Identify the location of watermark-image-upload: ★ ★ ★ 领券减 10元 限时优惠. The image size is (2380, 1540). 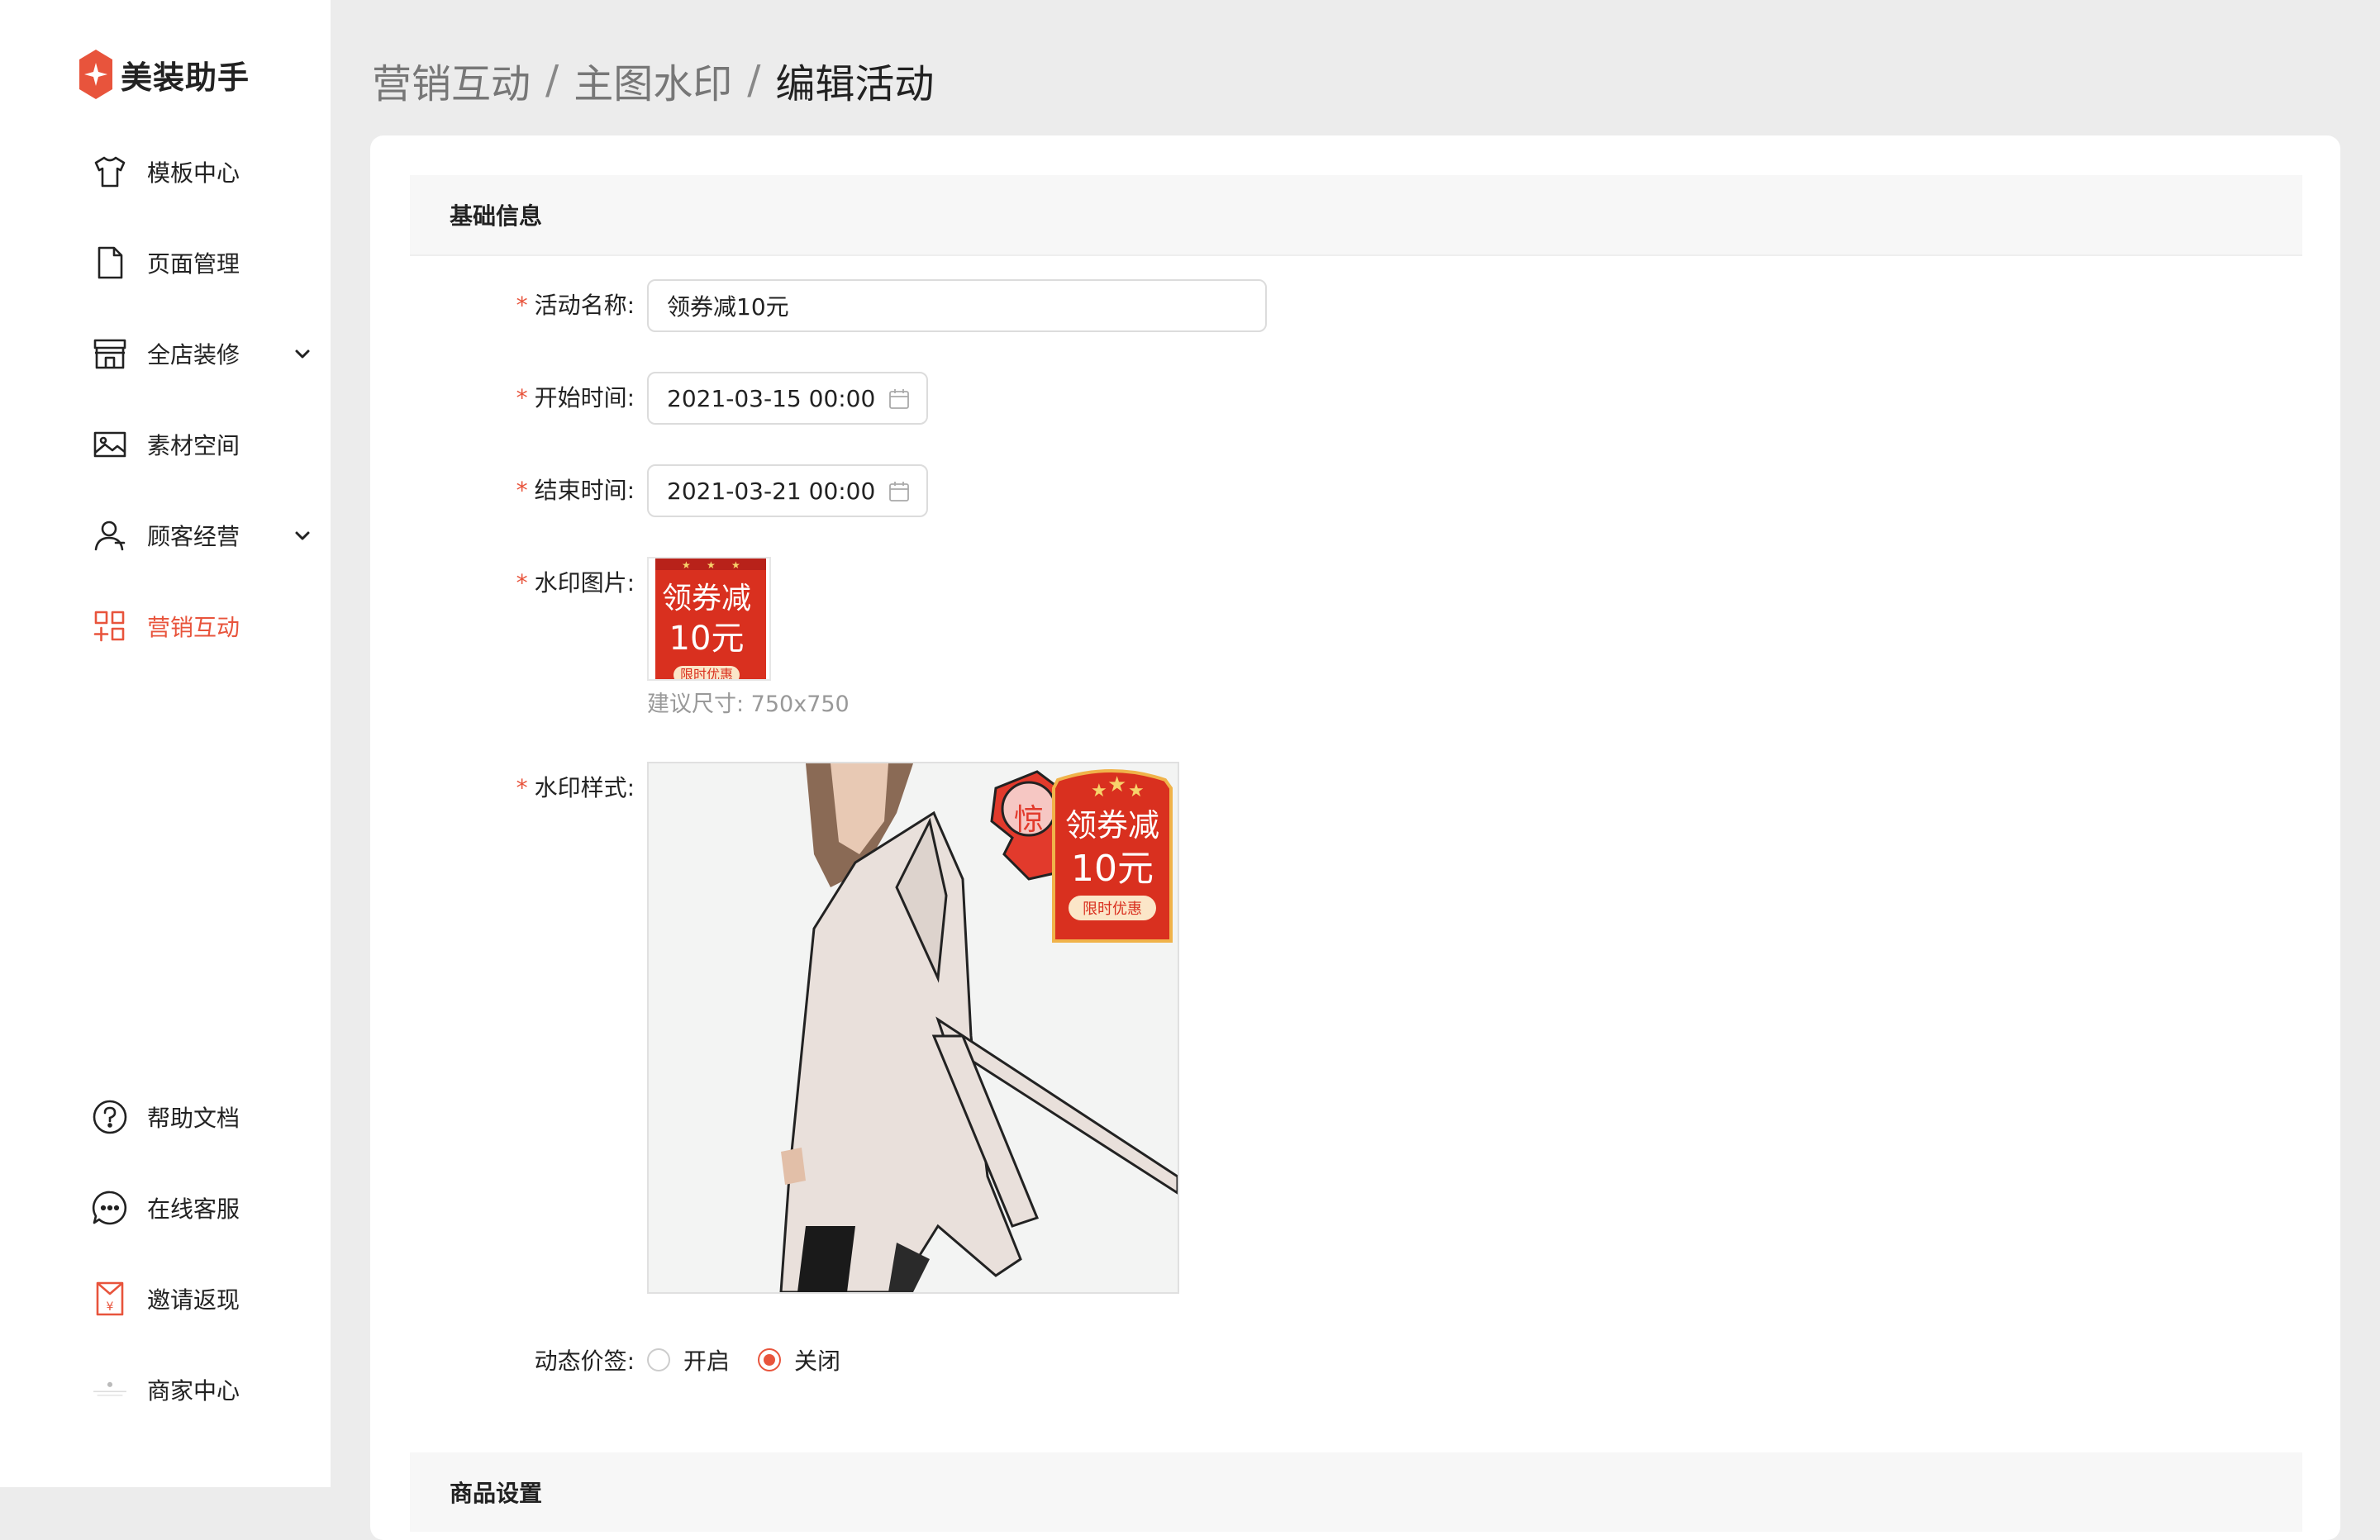
(709, 619).